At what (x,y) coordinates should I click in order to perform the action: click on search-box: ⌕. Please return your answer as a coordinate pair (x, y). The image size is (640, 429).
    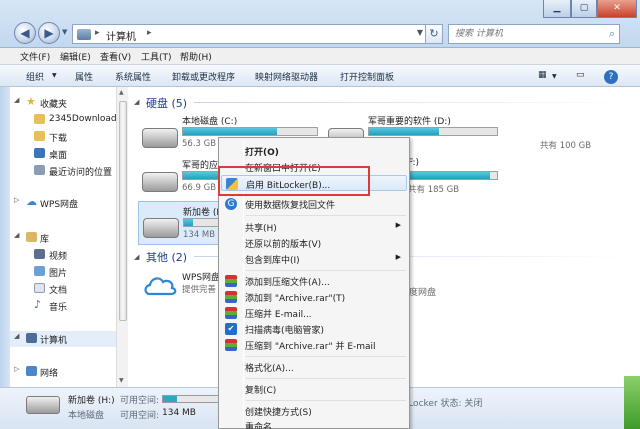
    Looking at the image, I should click on (534, 34).